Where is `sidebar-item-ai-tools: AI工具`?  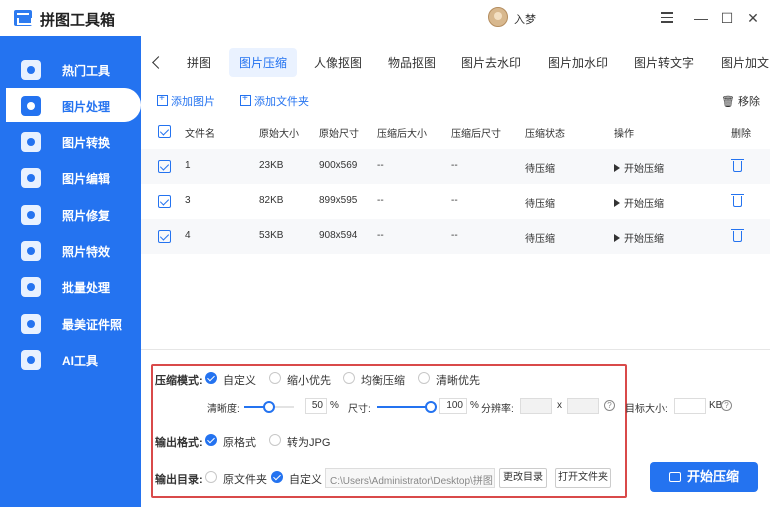 sidebar-item-ai-tools: AI工具 is located at coordinates (70, 359).